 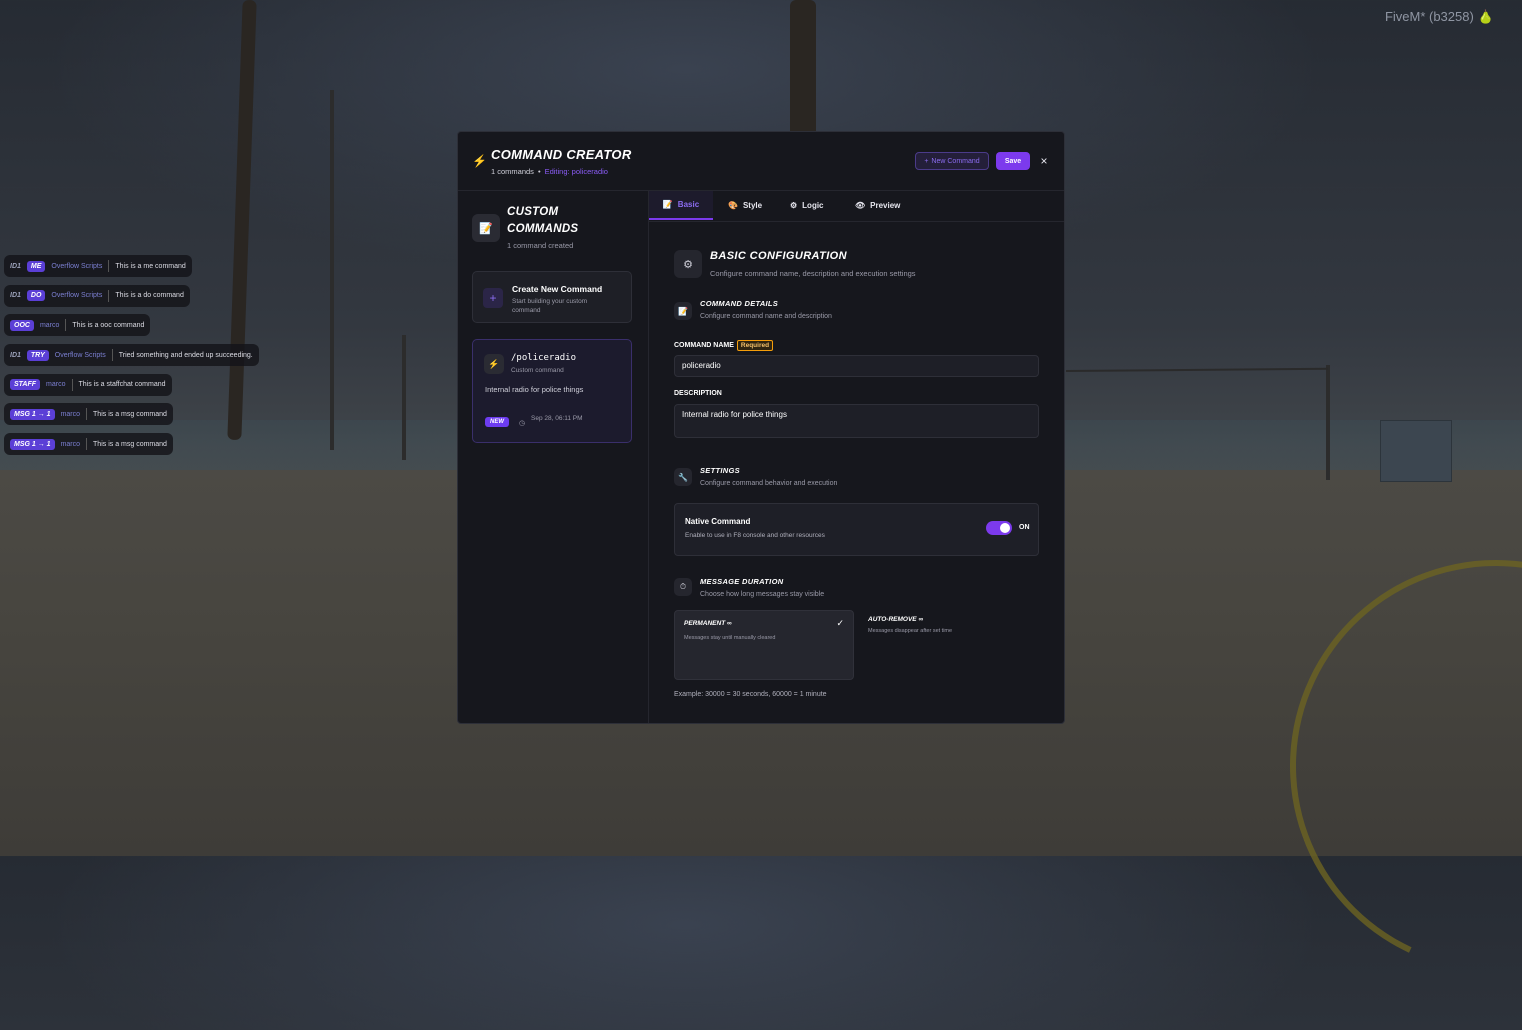 What do you see at coordinates (762, 594) in the screenshot?
I see `duration-subtitle: Choose how long messages stay visible` at bounding box center [762, 594].